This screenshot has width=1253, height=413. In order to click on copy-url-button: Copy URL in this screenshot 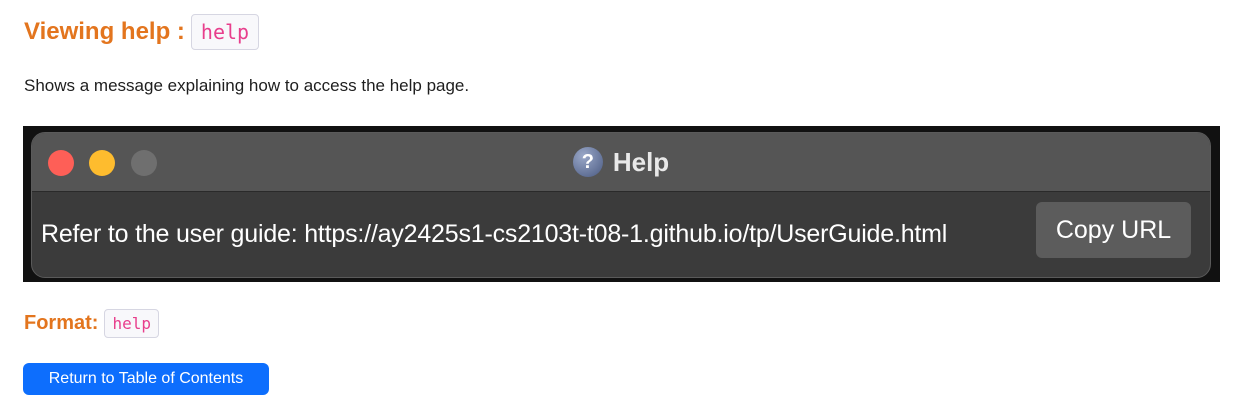, I will do `click(1113, 230)`.